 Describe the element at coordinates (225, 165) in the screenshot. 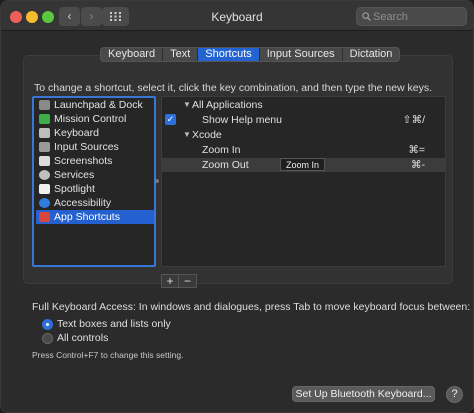

I see `shortcut-label: Zoom Out` at that location.